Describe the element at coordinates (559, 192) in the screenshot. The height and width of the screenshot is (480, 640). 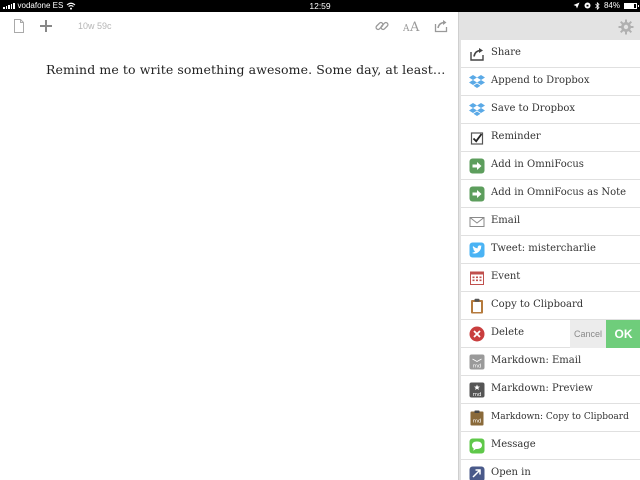
I see `action-label: Add in OmniFocus as Note` at that location.